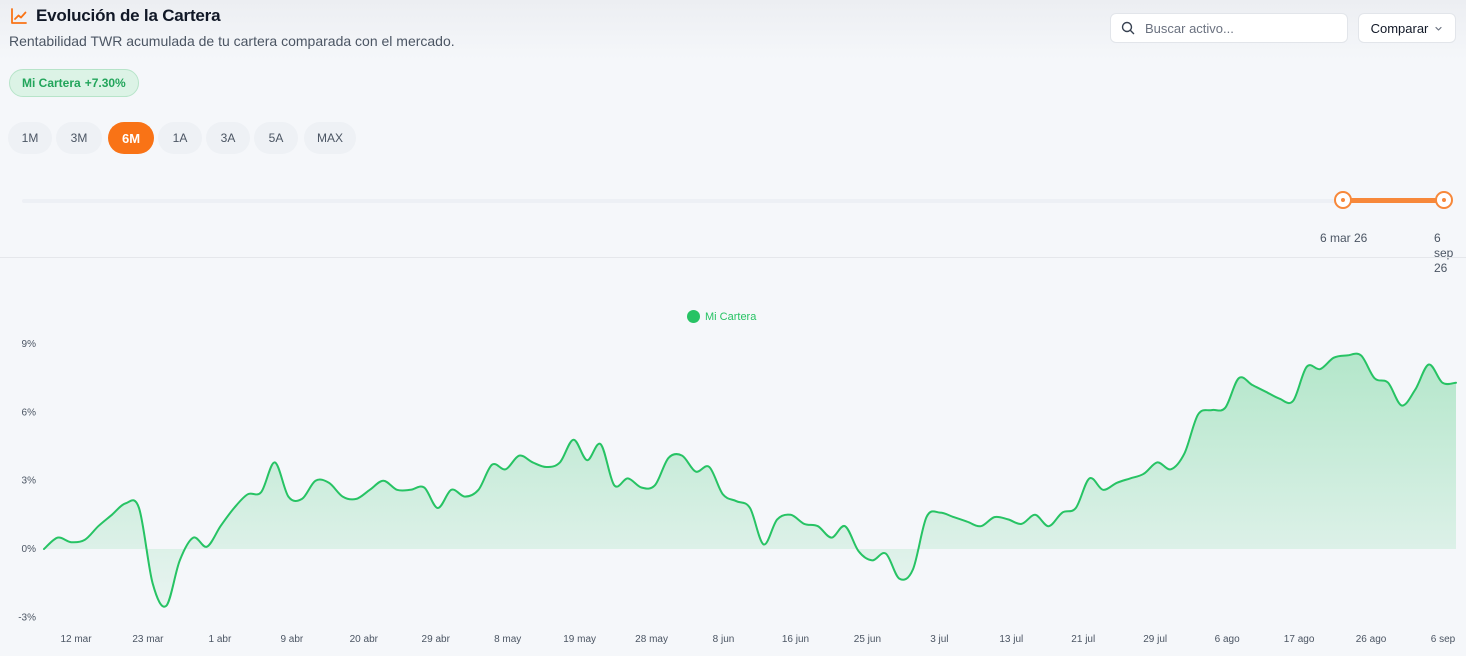 The width and height of the screenshot is (1466, 656). What do you see at coordinates (219, 639) in the screenshot?
I see `x-tick-label: 1 abr` at bounding box center [219, 639].